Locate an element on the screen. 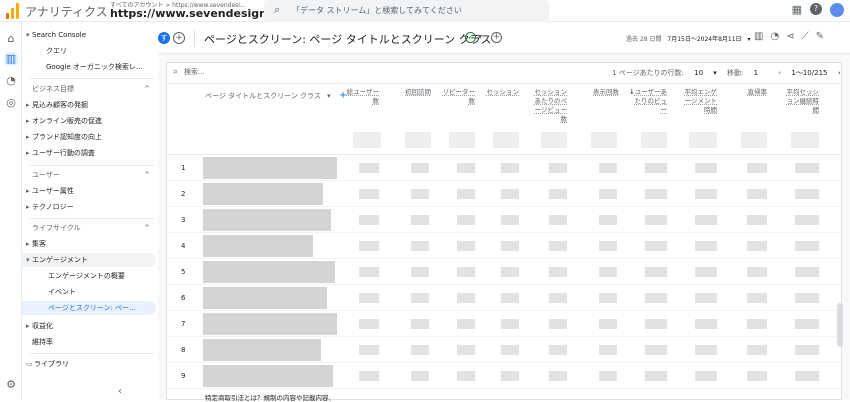 The image size is (850, 402). table-row: 9 is located at coordinates (505, 376).